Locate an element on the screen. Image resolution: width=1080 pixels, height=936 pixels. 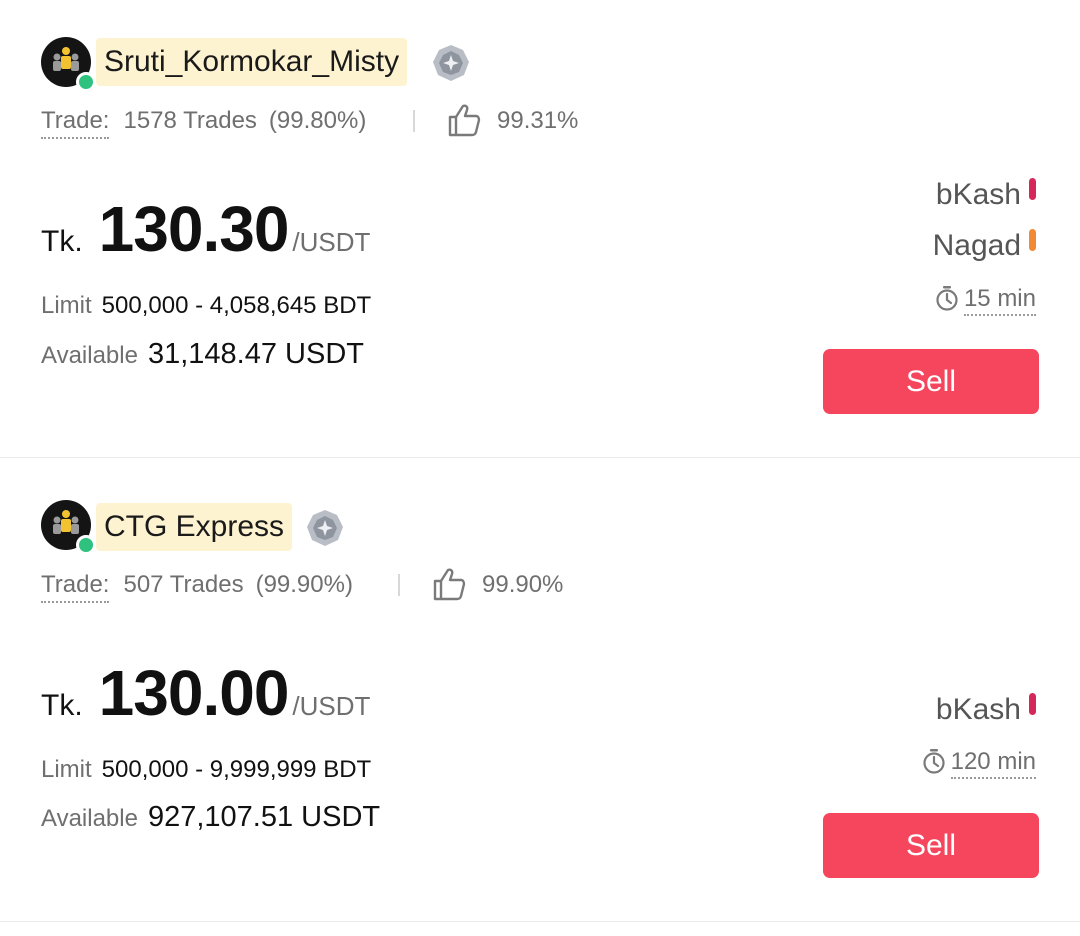
trade-stats: Trade: 1578 Trades (99.80%) is located at coordinates (203, 123).